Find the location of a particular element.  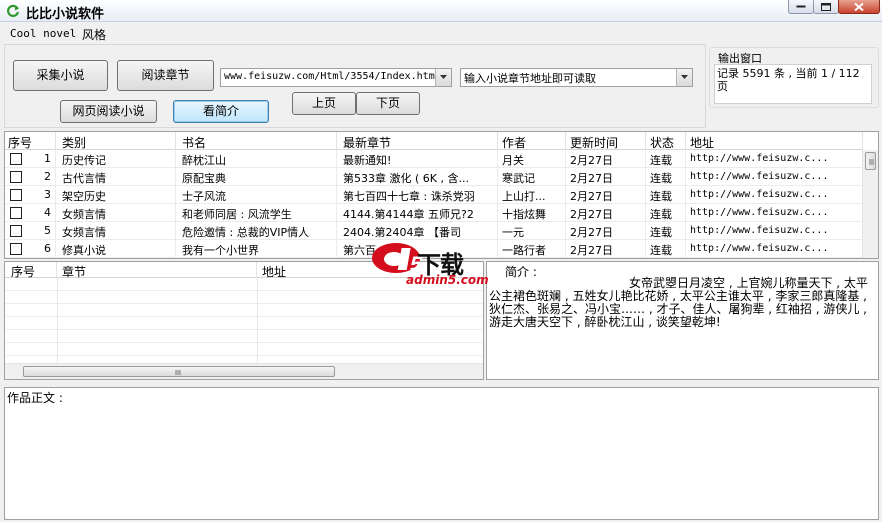

prev-page-button: 上页 is located at coordinates (324, 103).